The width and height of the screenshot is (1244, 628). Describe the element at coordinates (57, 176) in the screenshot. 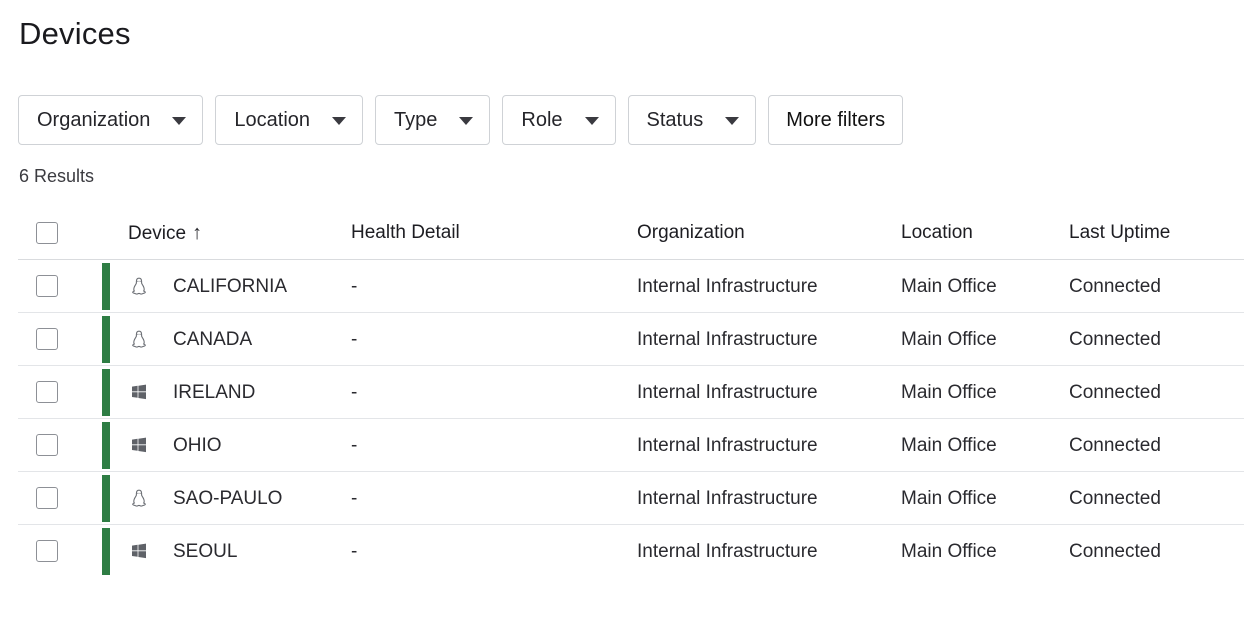

I see `results-count: 6 Results` at that location.